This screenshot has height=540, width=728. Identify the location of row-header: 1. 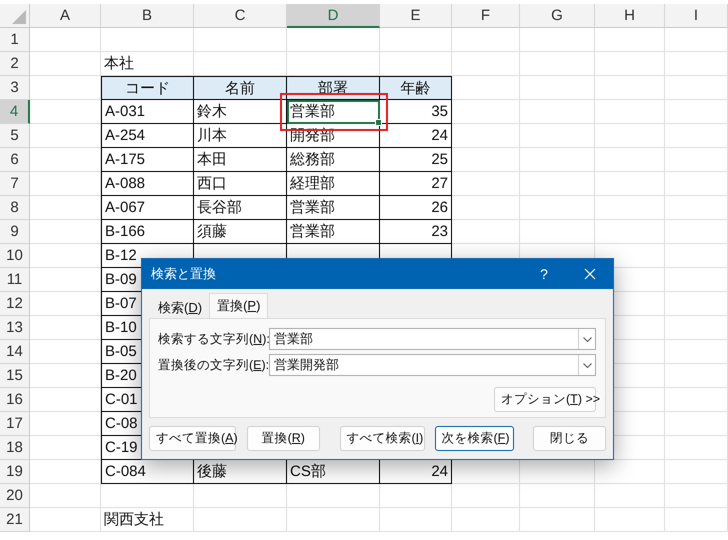
(15, 40).